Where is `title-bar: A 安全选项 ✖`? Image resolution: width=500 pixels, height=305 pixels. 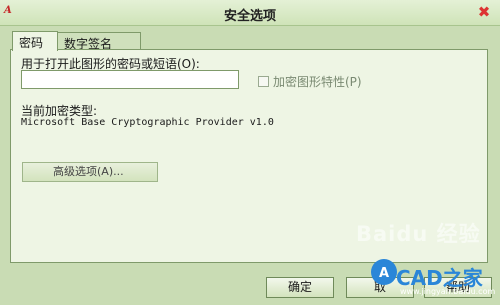 title-bar: A 安全选项 ✖ is located at coordinates (250, 13).